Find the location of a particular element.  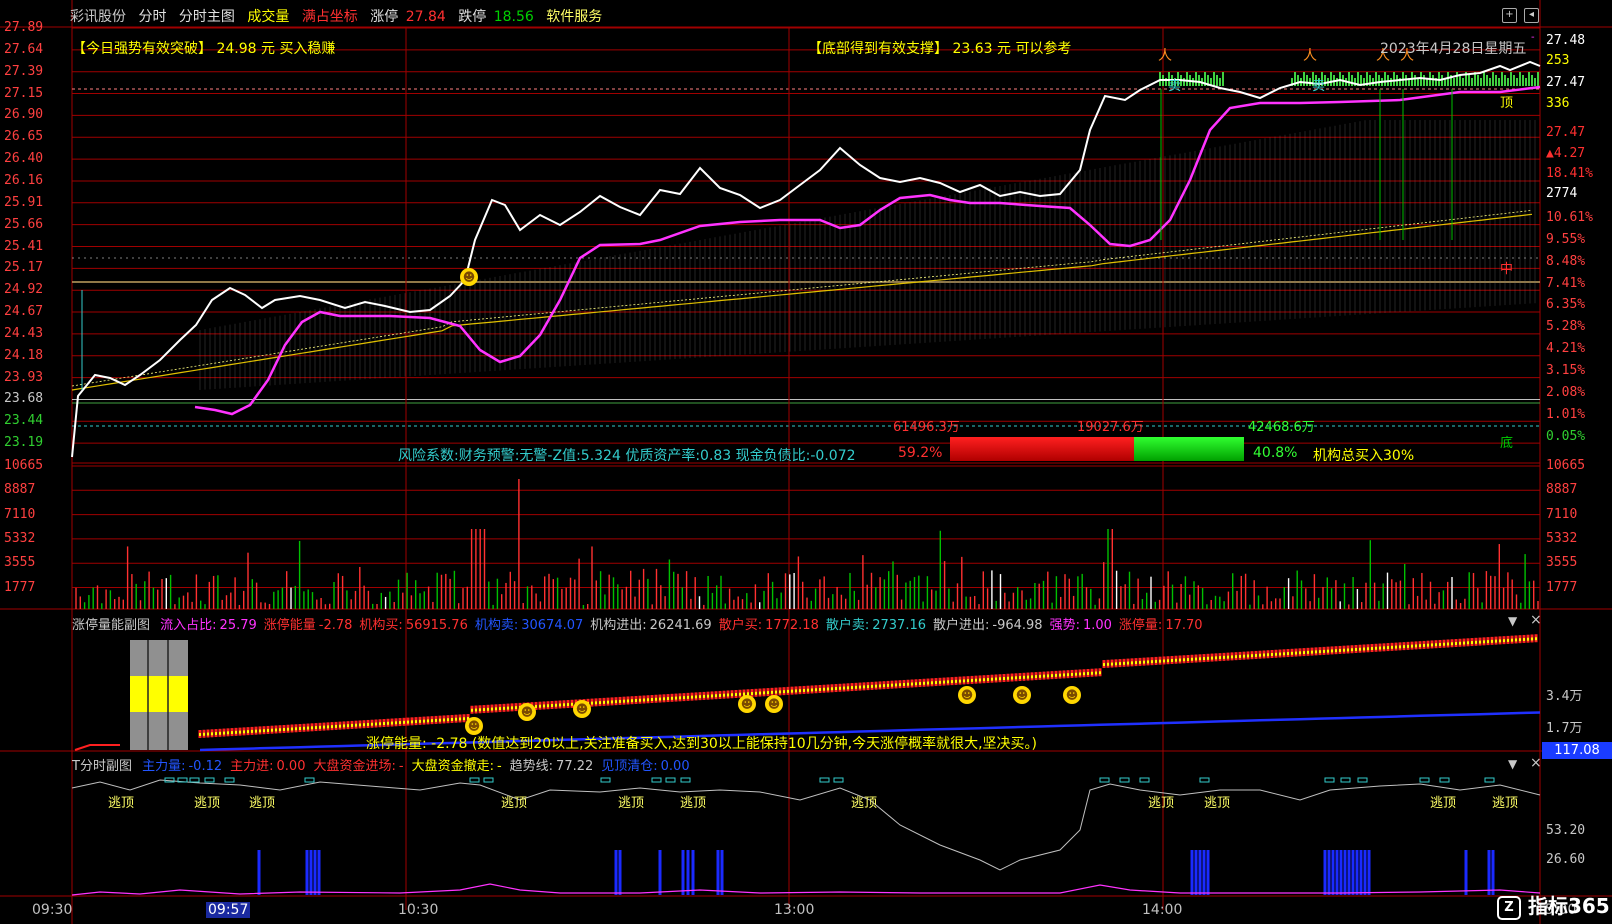

tab-intraday-main: 分时主图 is located at coordinates (207, 17).